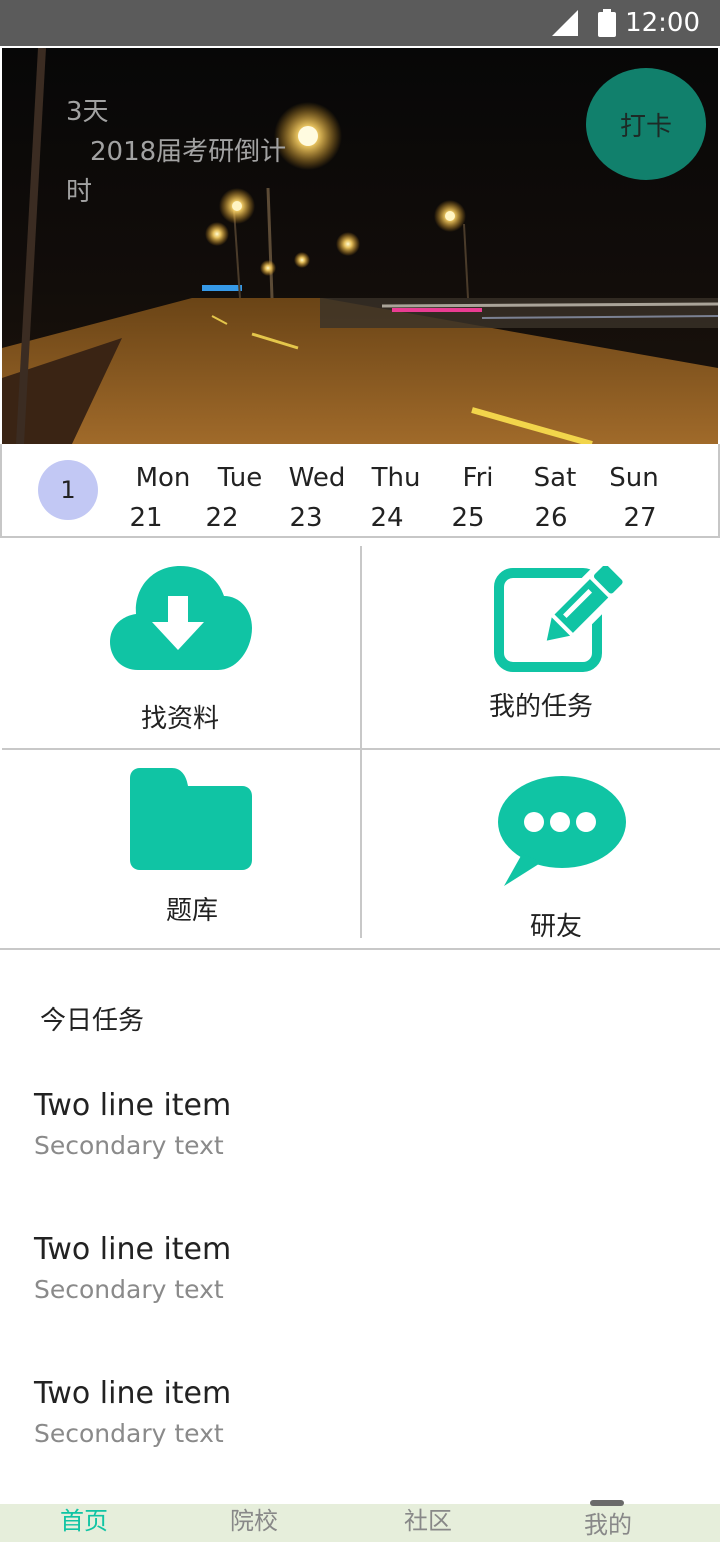 Image resolution: width=720 pixels, height=1542 pixels. I want to click on folder-icon, so click(191, 819).